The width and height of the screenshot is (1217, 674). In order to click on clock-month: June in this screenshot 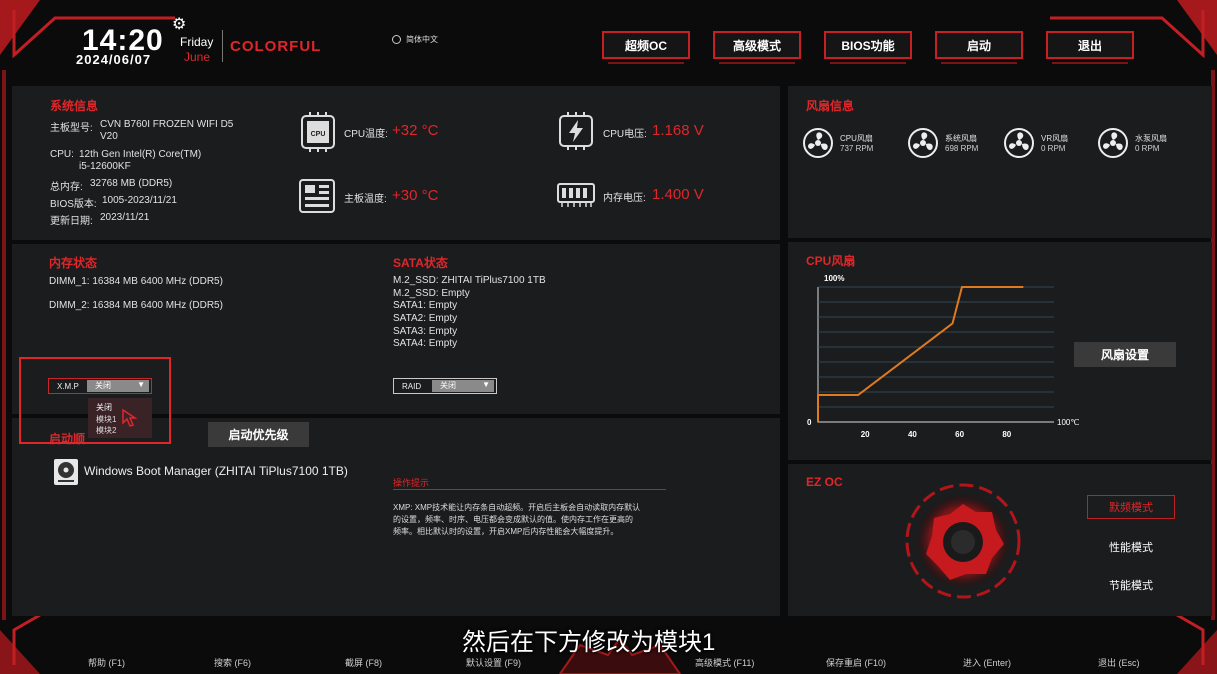, I will do `click(197, 57)`.